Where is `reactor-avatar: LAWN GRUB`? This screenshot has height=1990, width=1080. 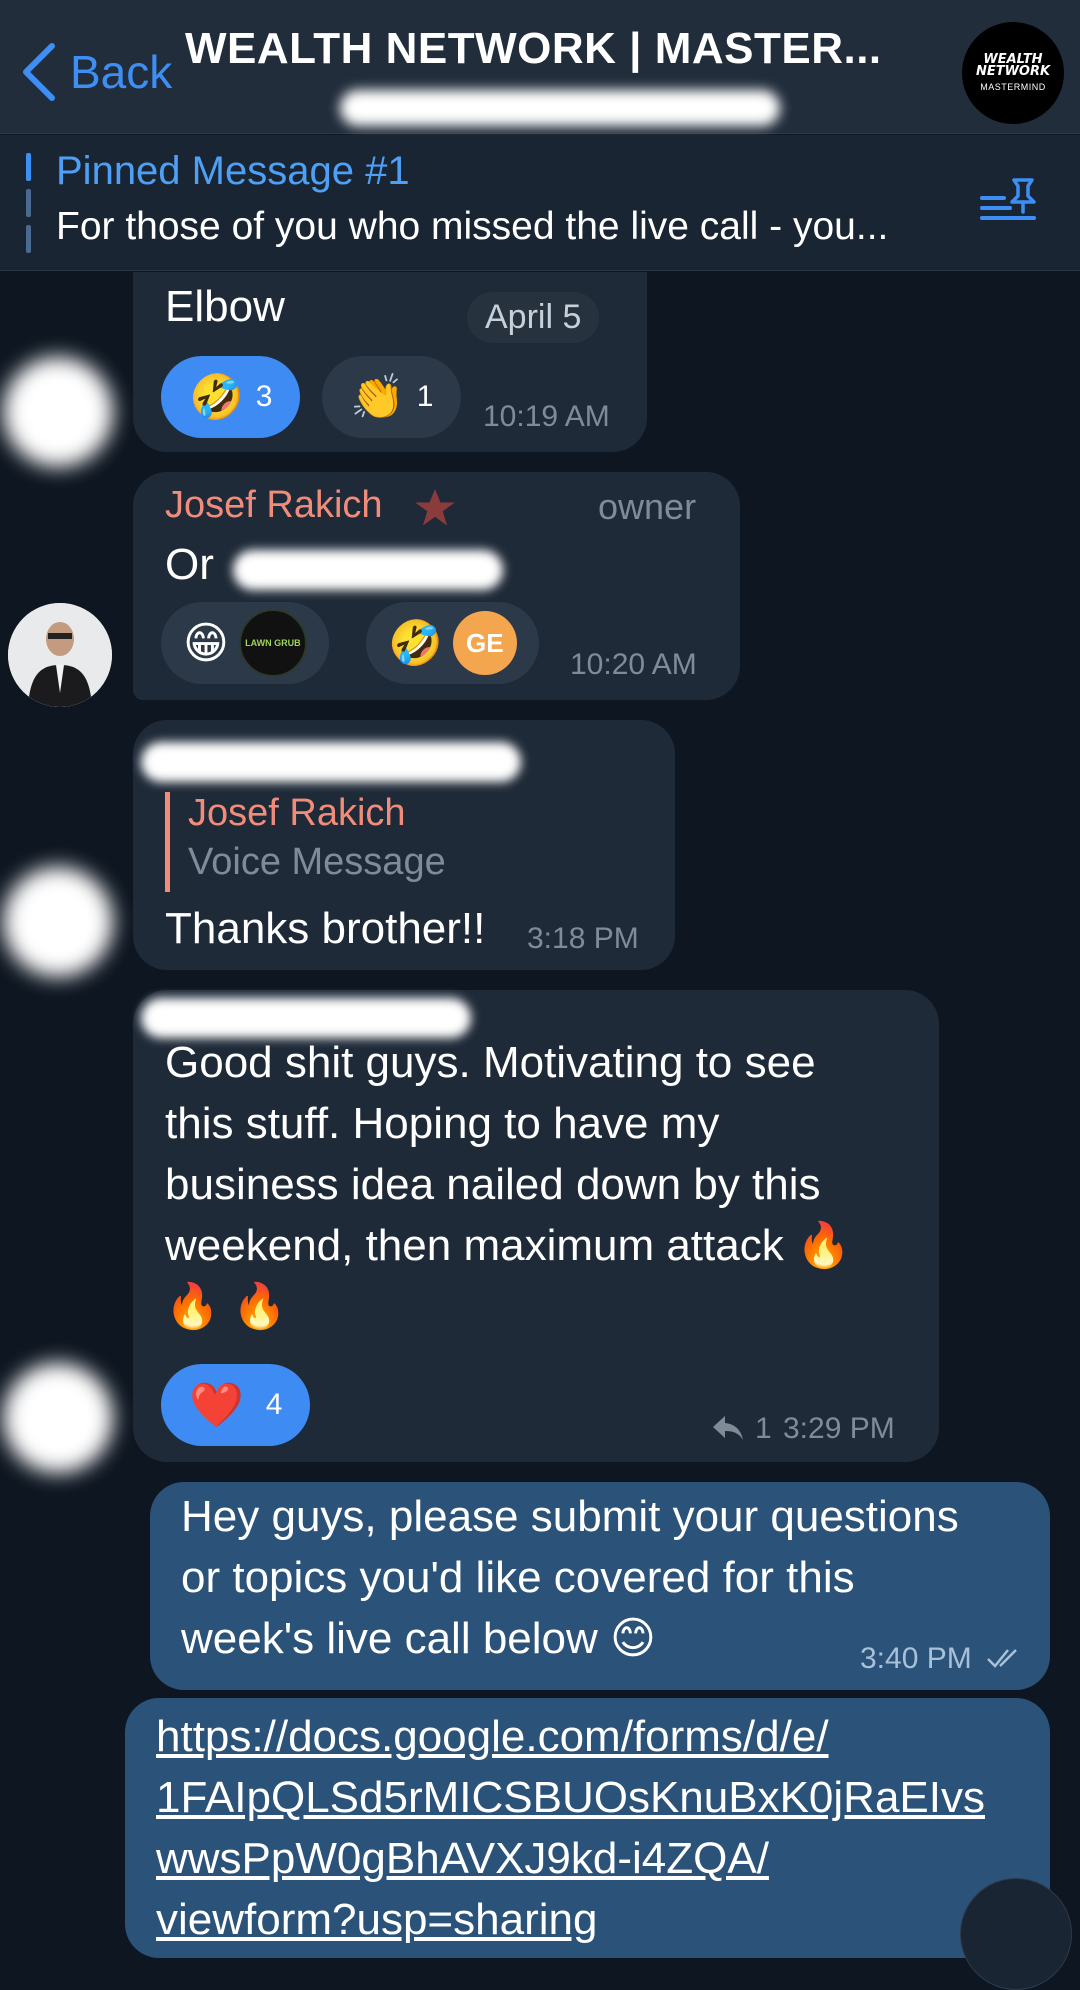
reactor-avatar: LAWN GRUB is located at coordinates (272, 643).